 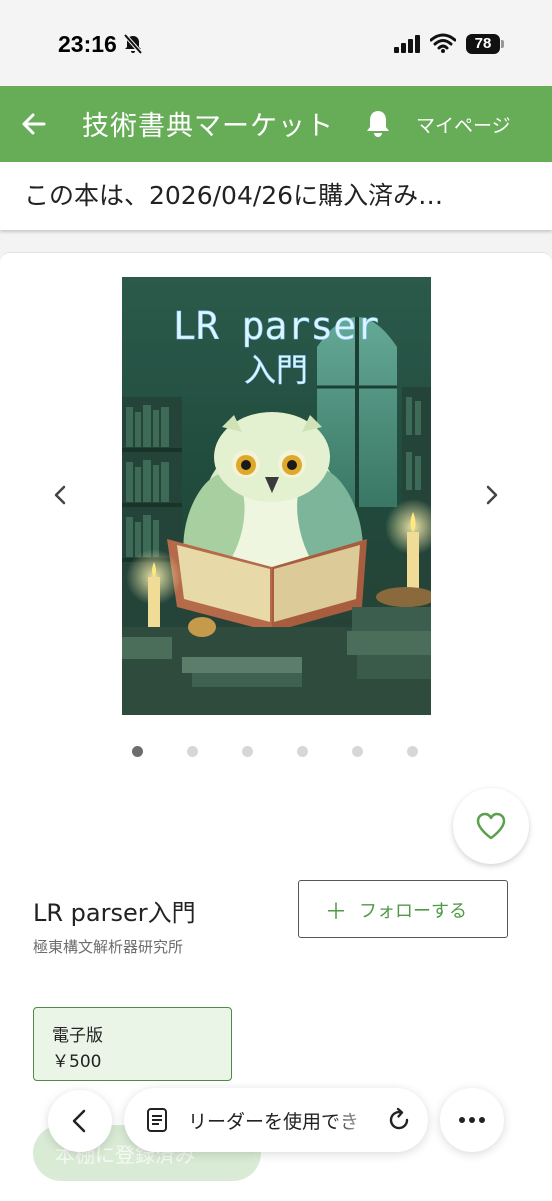 I want to click on back-icon, so click(x=79, y=1121).